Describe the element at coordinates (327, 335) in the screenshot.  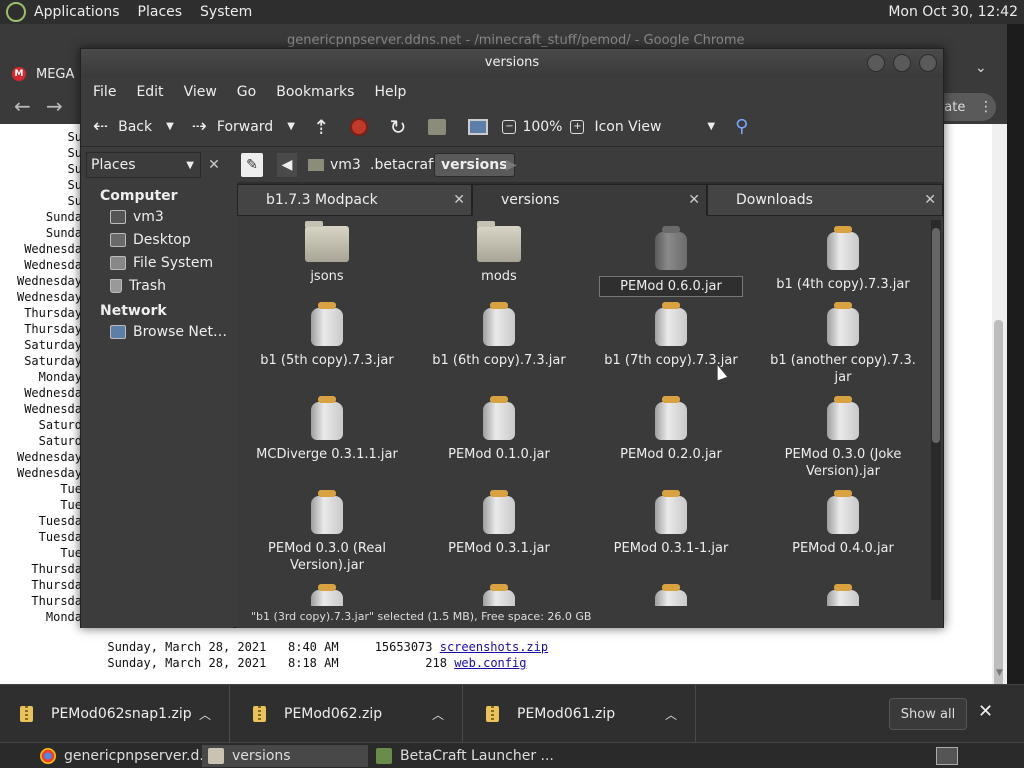
I see `file-item: b1 (5th copy).7.3.jar` at that location.